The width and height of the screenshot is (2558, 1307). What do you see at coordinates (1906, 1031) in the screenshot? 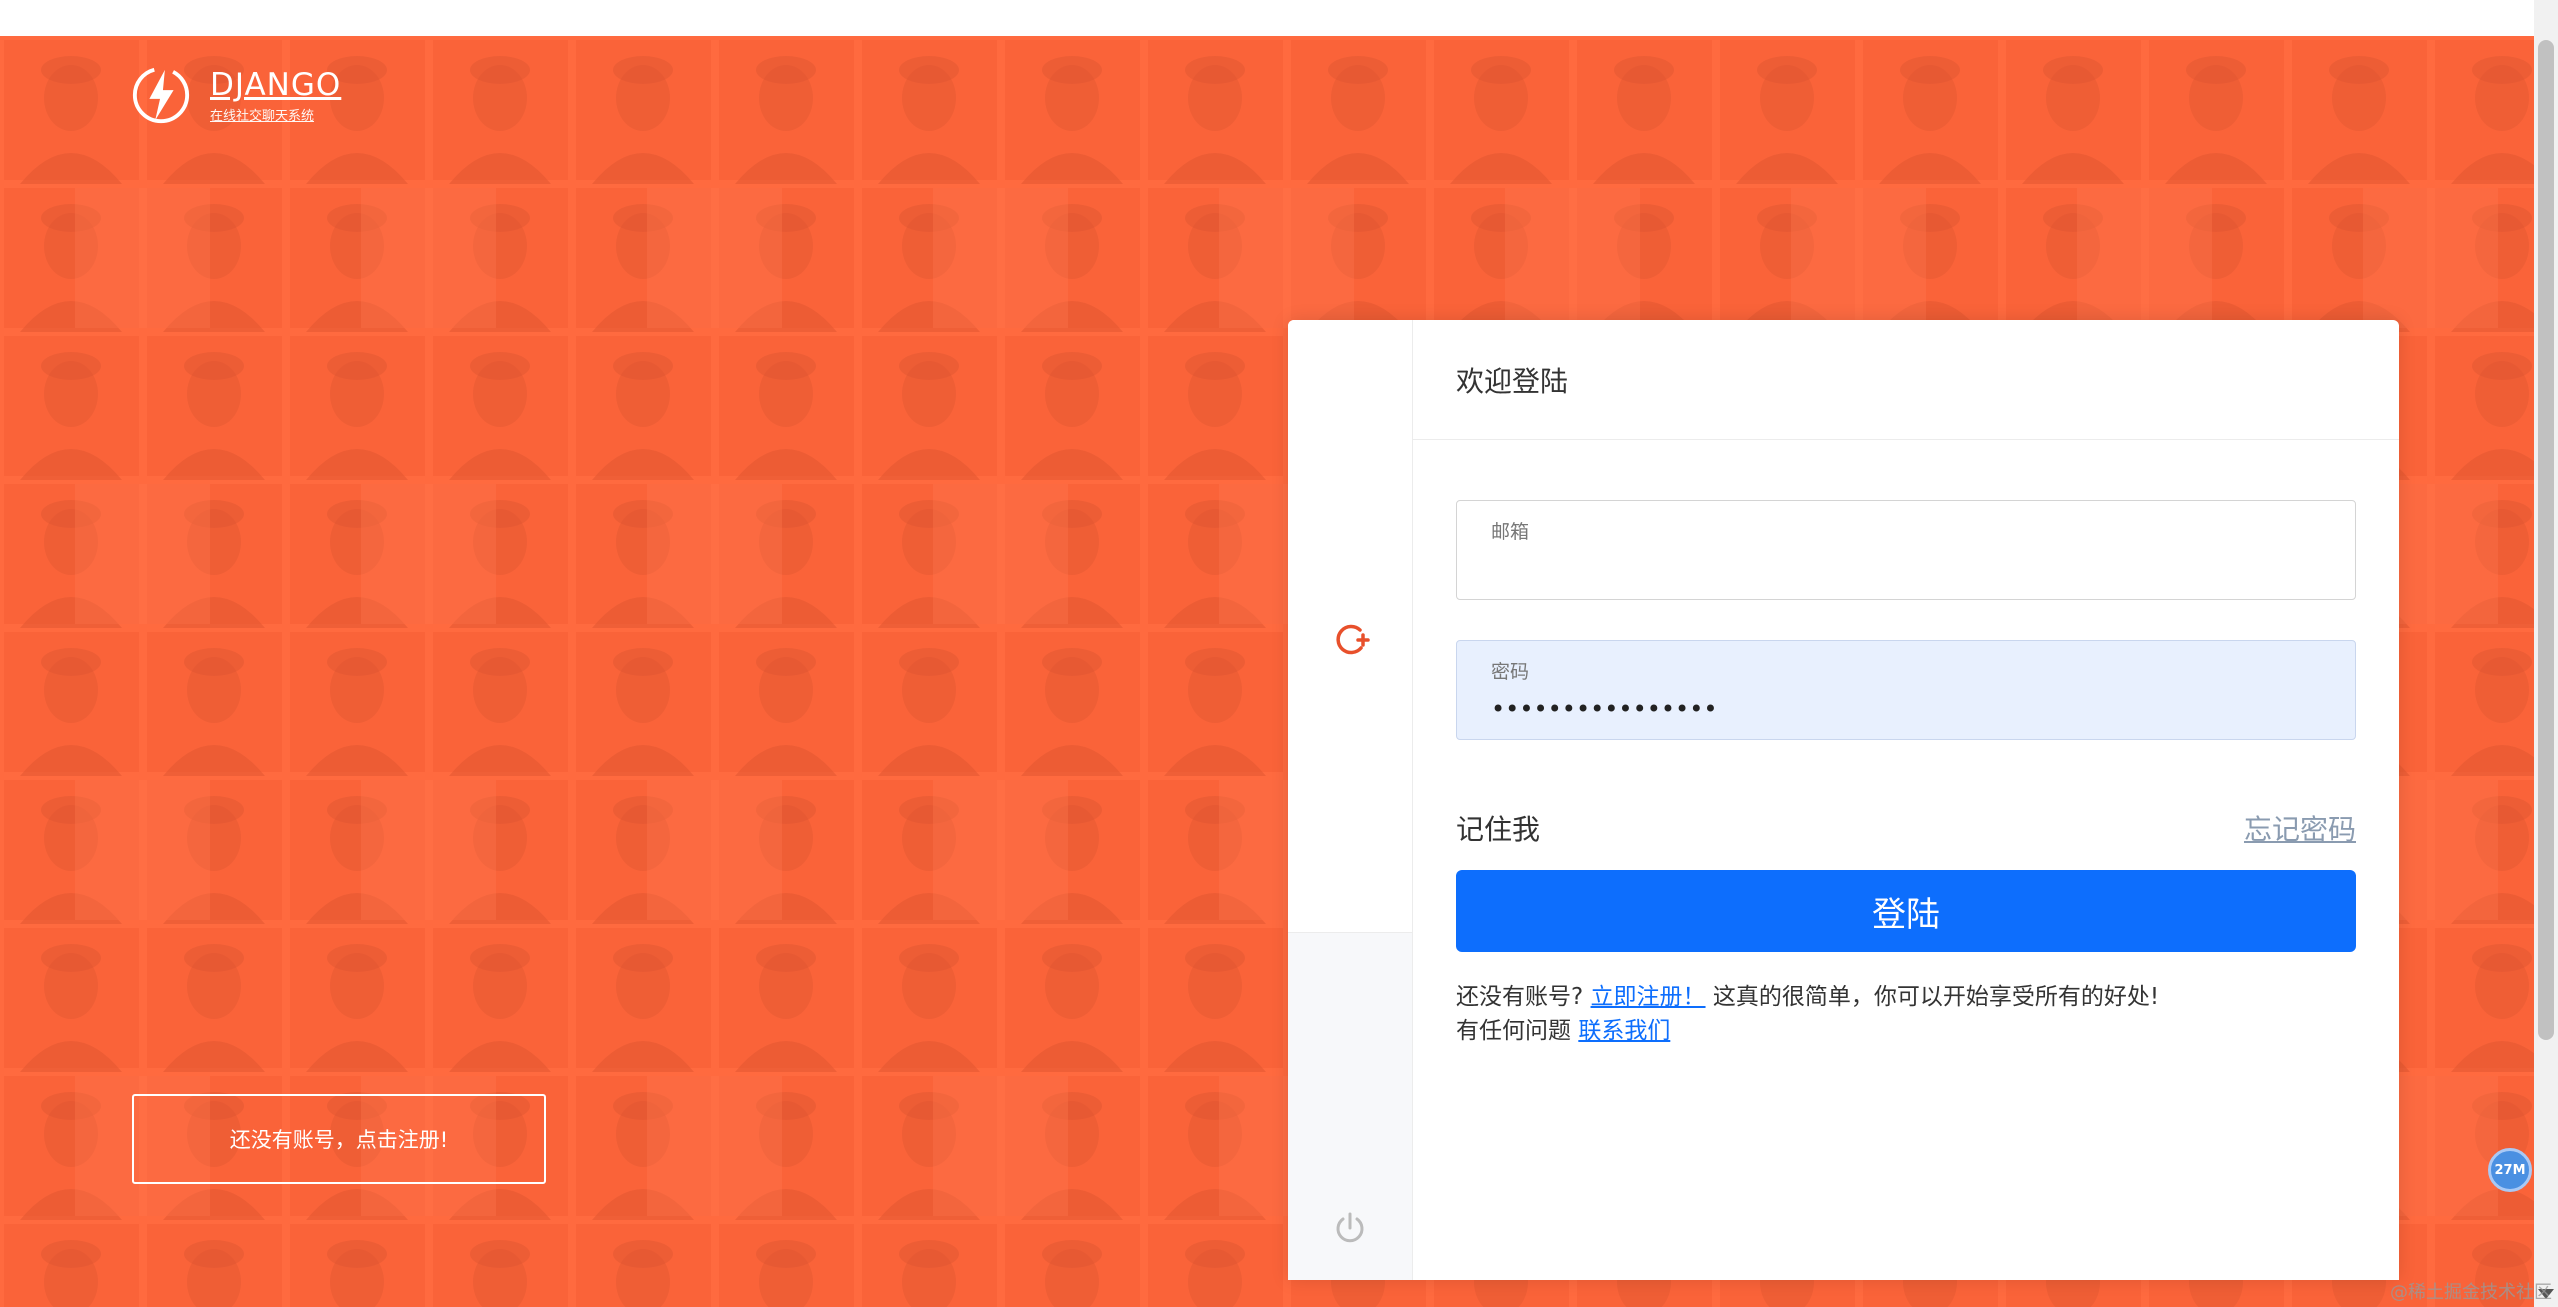
I see `contact-help-line: 有任何问题 联系我们` at bounding box center [1906, 1031].